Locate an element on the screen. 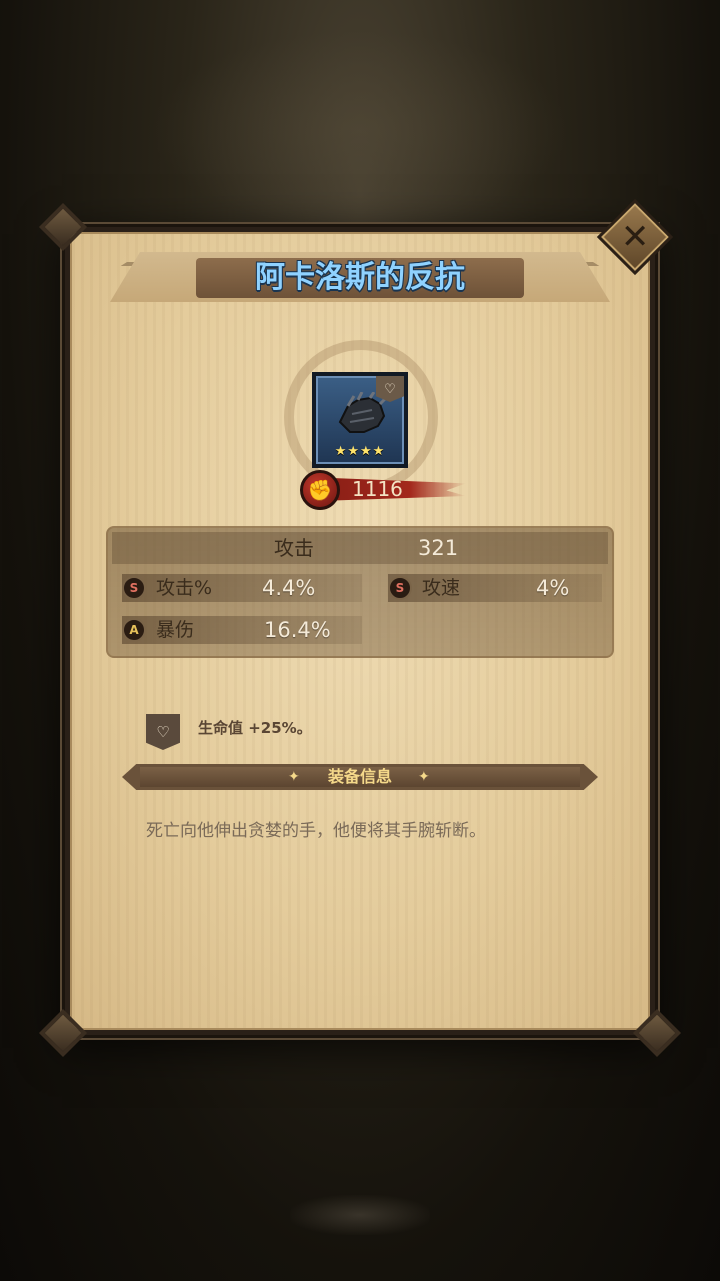 This screenshot has height=1281, width=720. background-glow is located at coordinates (360, 130).